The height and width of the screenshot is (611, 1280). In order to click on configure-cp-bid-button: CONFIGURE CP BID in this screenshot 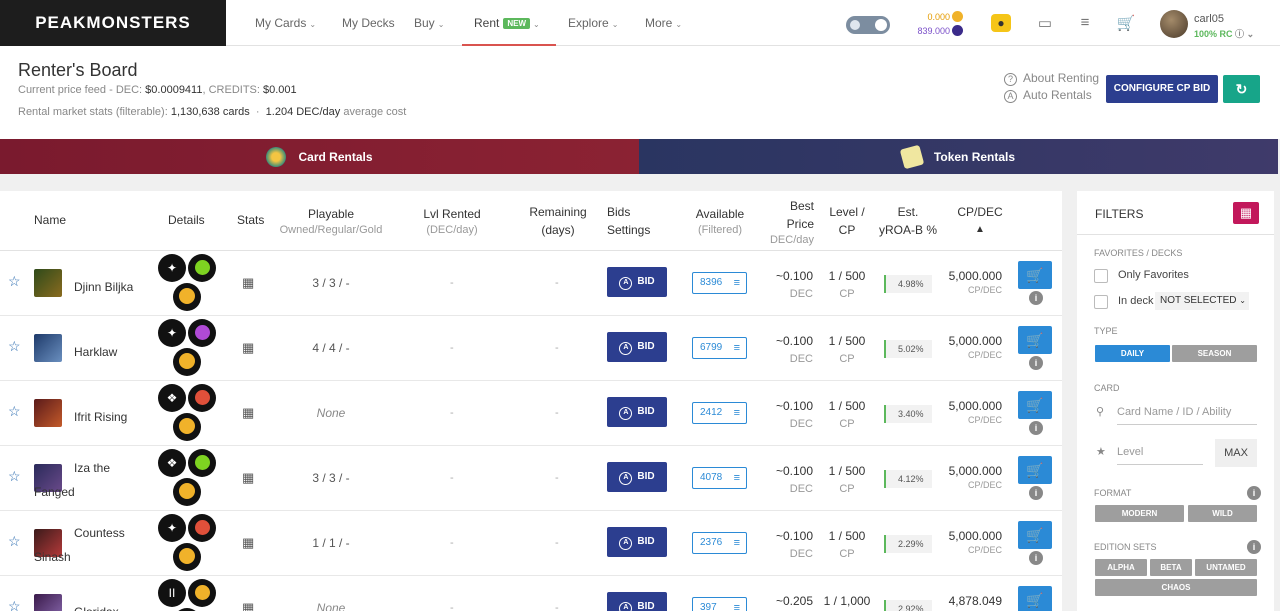, I will do `click(1162, 89)`.